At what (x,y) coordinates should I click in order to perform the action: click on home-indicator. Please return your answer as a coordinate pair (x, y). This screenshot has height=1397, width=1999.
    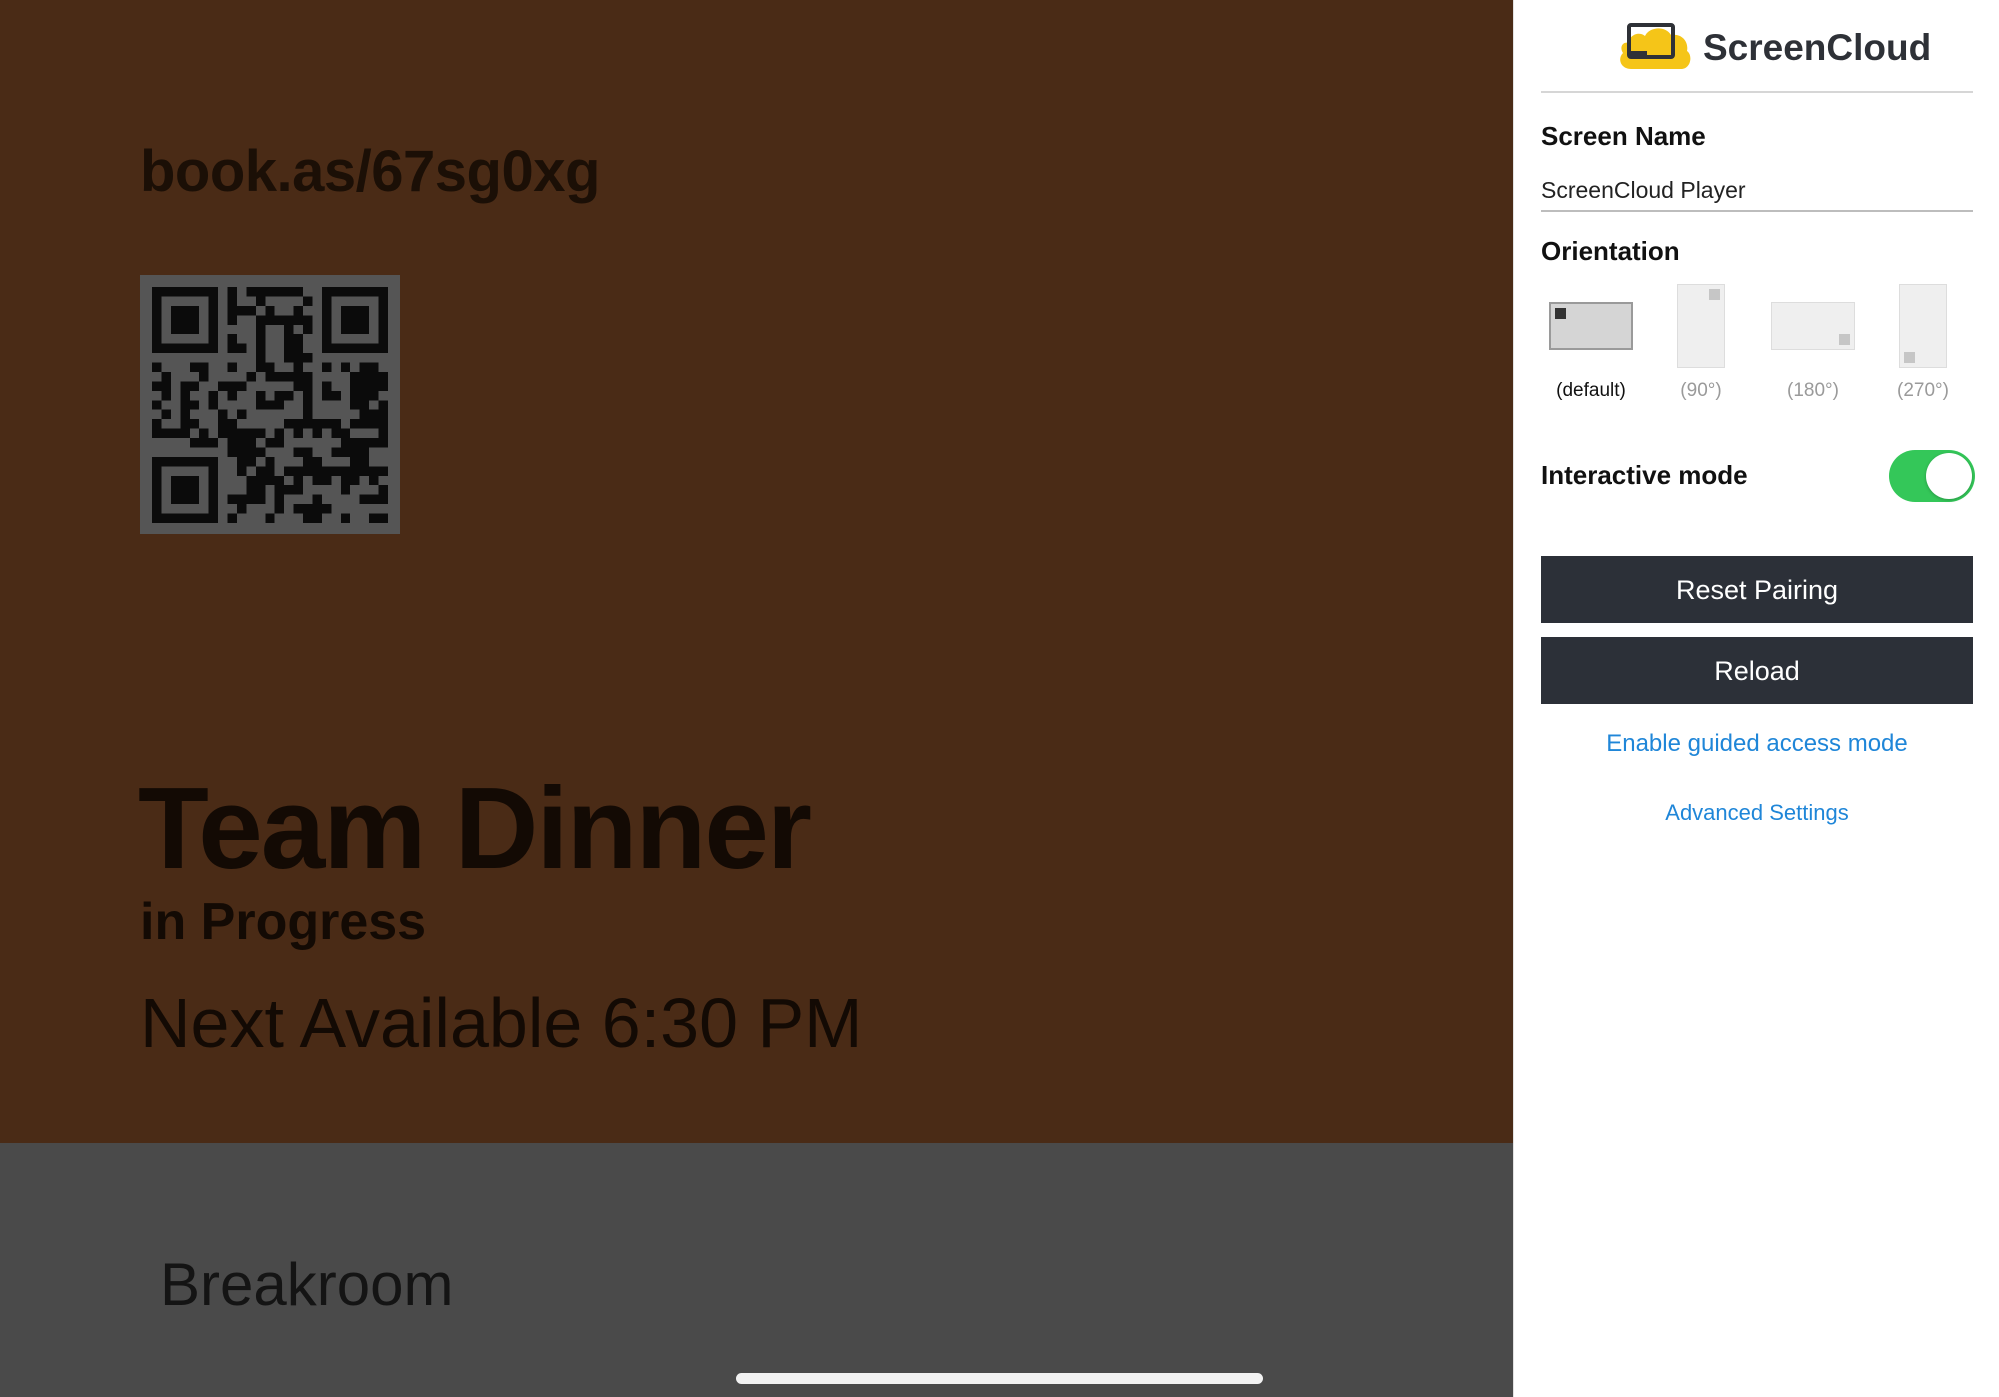
    Looking at the image, I should click on (999, 1378).